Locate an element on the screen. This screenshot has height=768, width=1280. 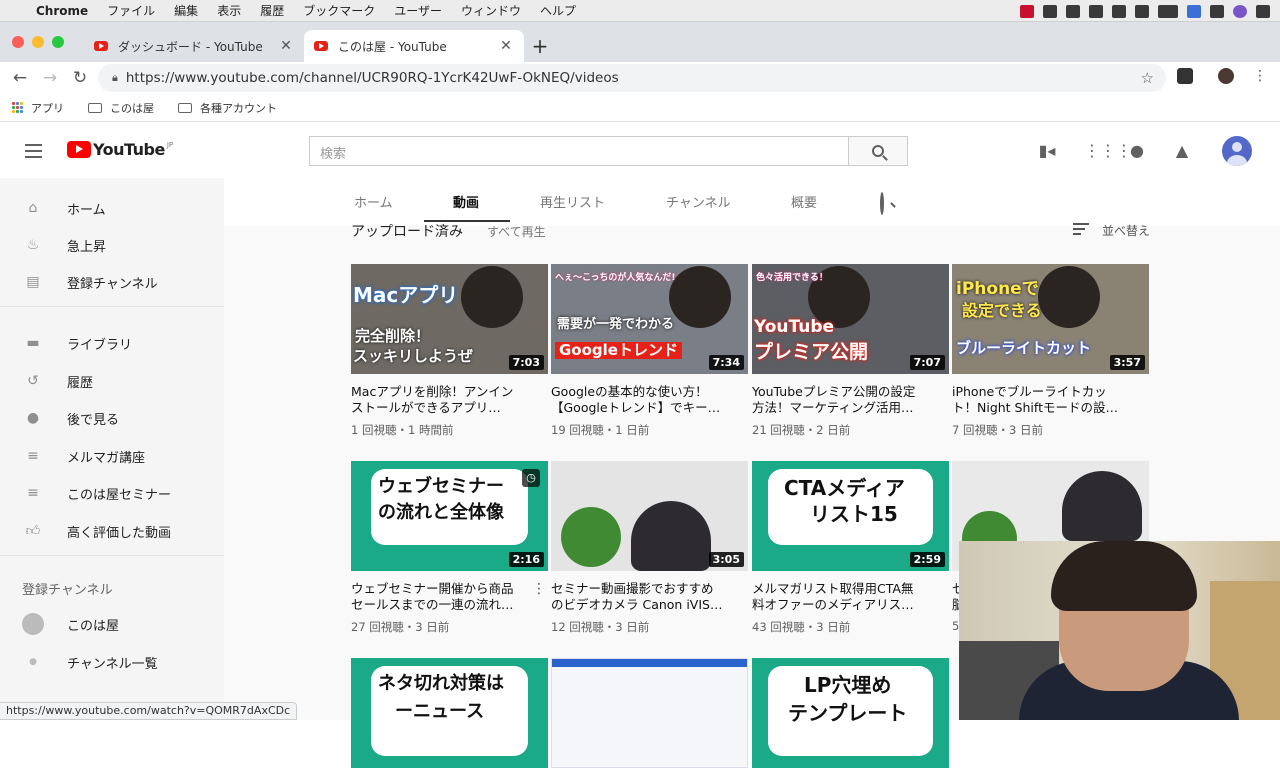
sidebar-sub-channel-list: ● チャンネル一覧 is located at coordinates (112, 662).